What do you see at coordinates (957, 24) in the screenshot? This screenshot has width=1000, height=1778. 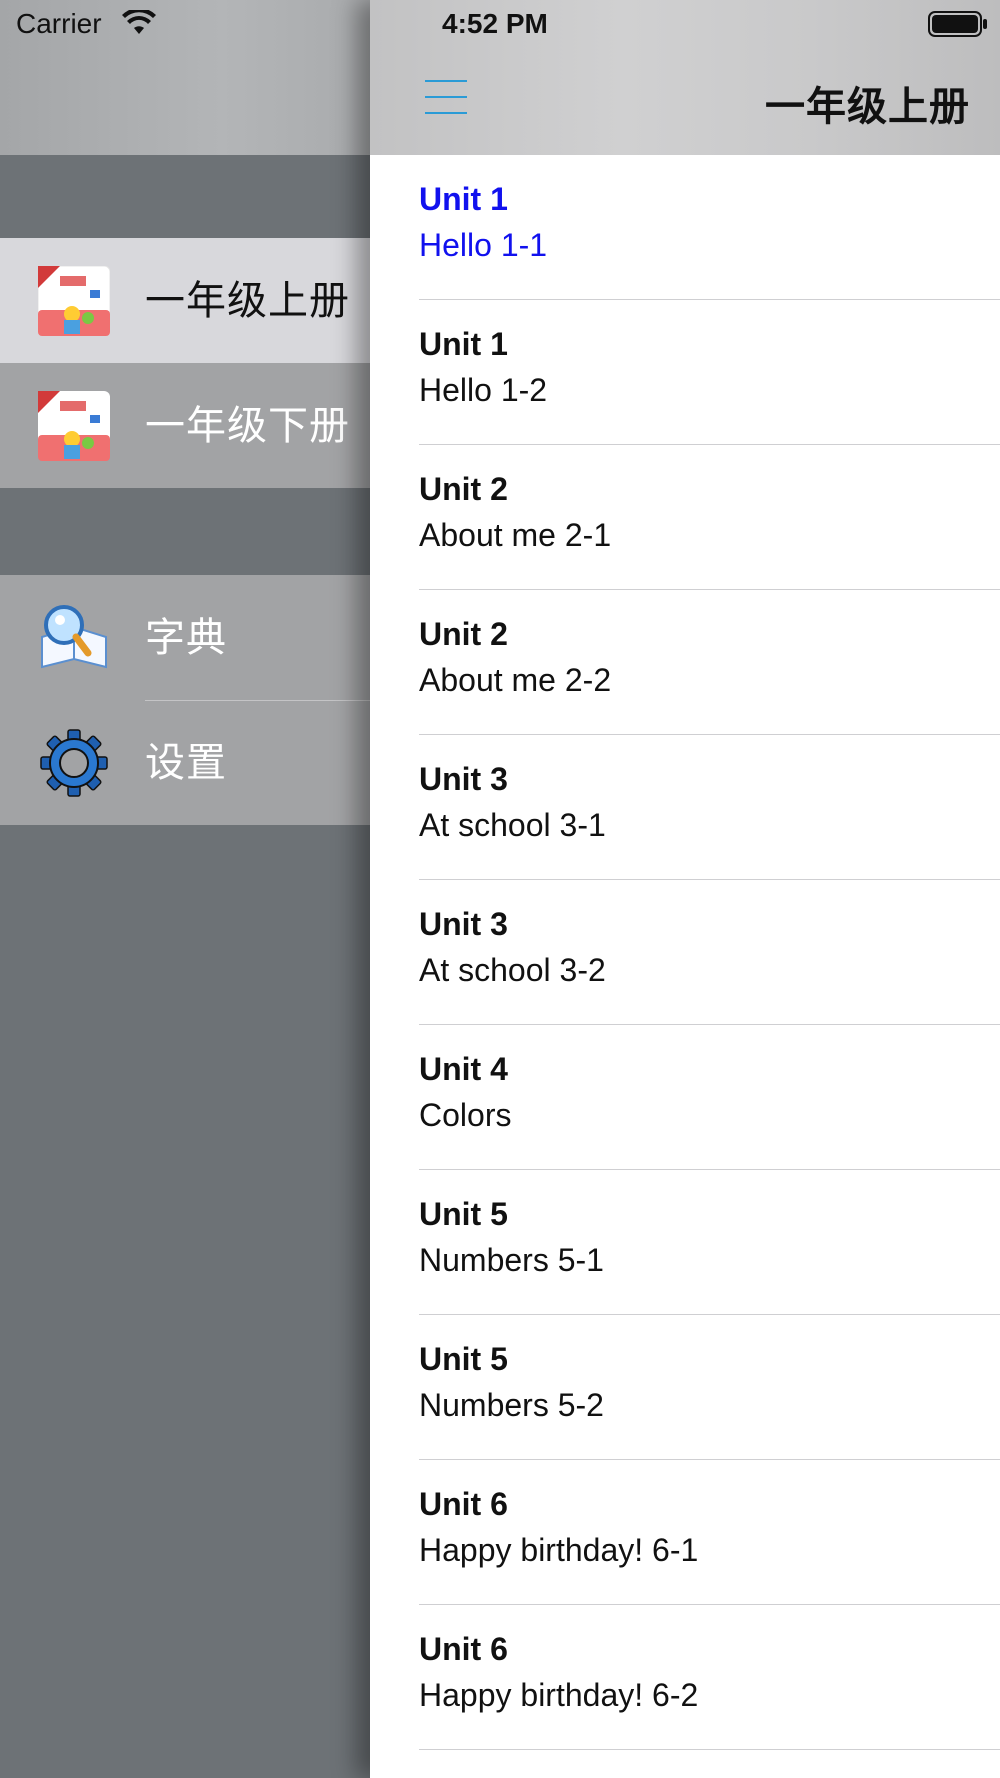 I see `battery-icon` at bounding box center [957, 24].